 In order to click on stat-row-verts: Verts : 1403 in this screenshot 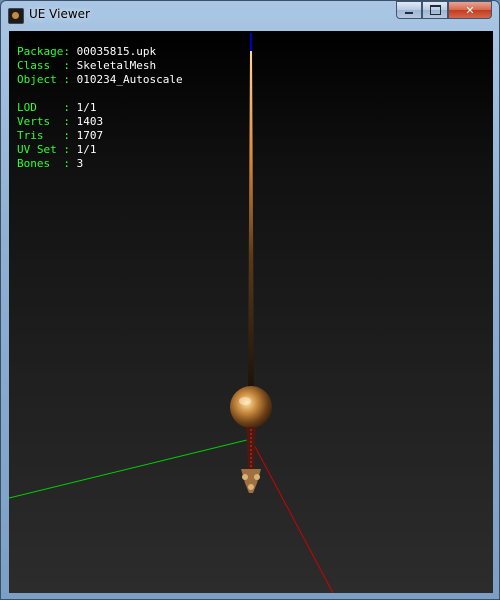, I will do `click(60, 121)`.